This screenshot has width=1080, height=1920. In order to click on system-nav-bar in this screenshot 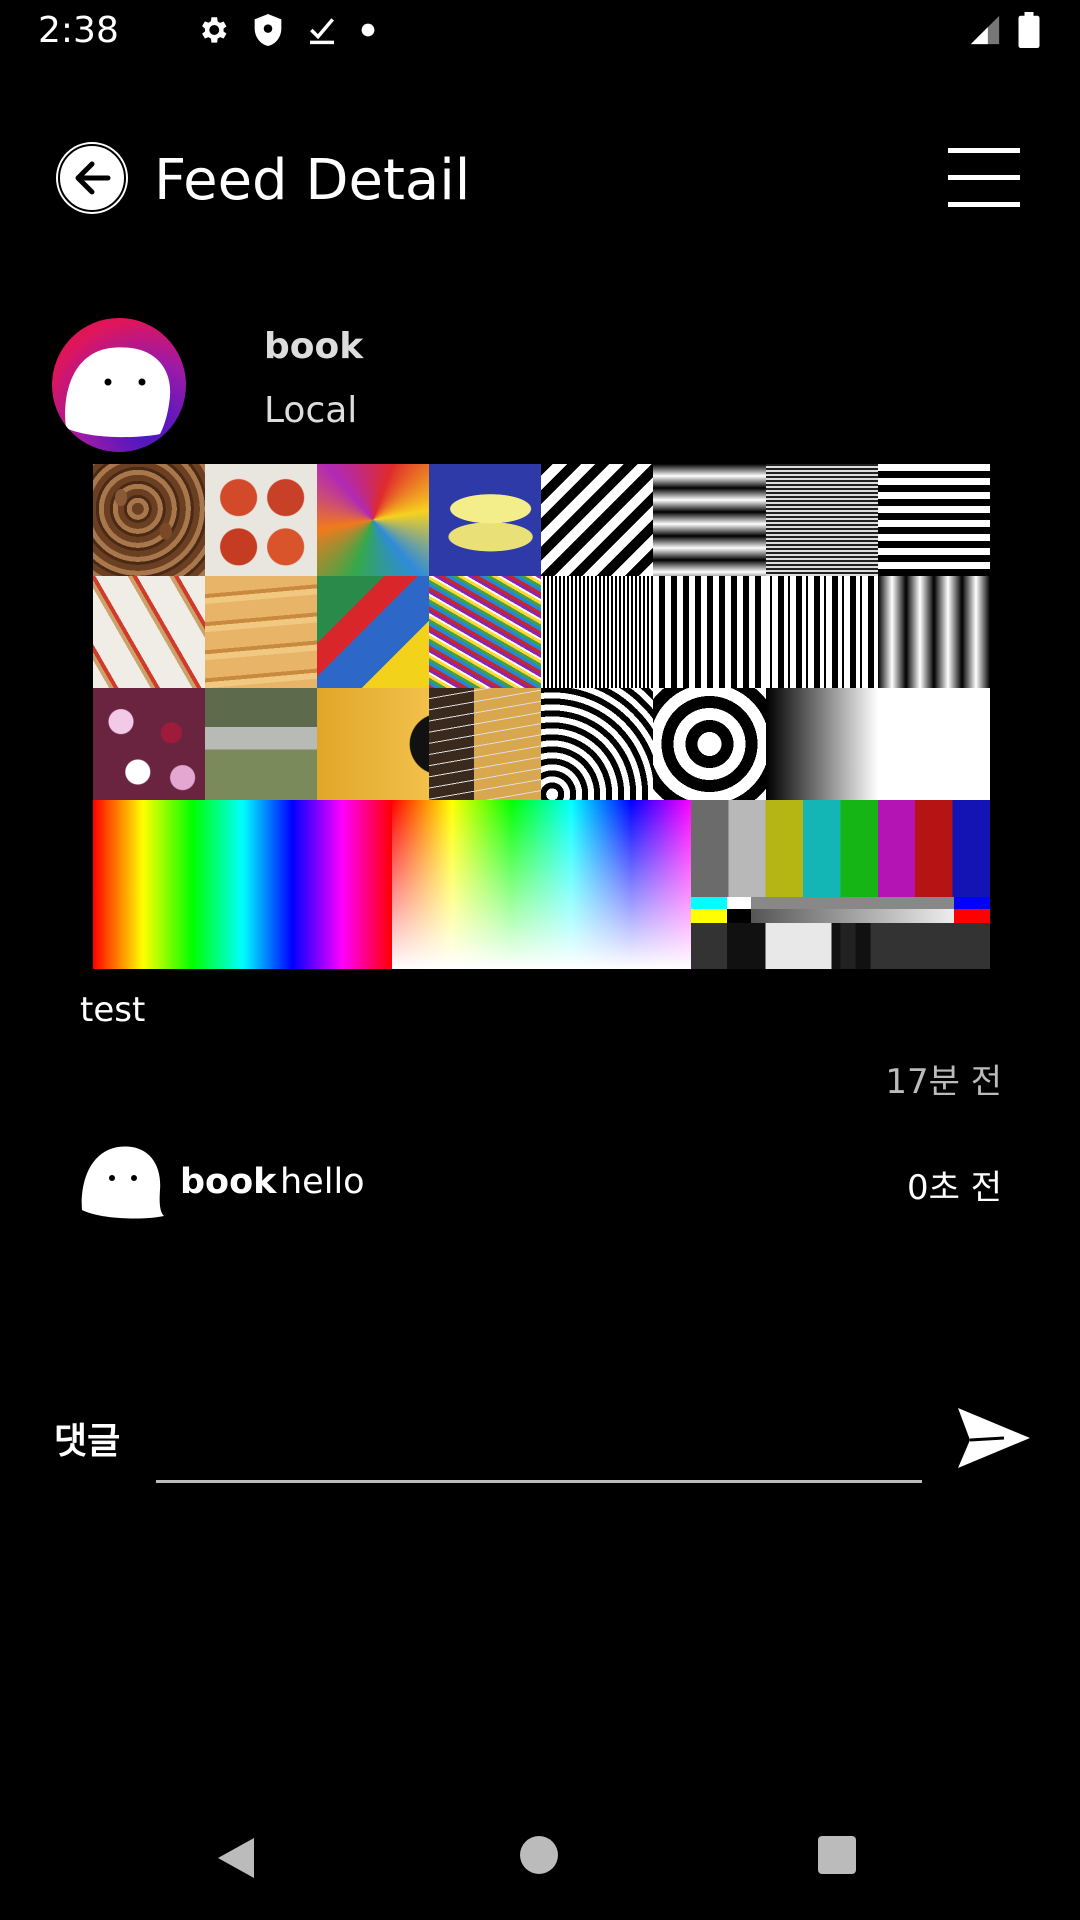, I will do `click(540, 1860)`.